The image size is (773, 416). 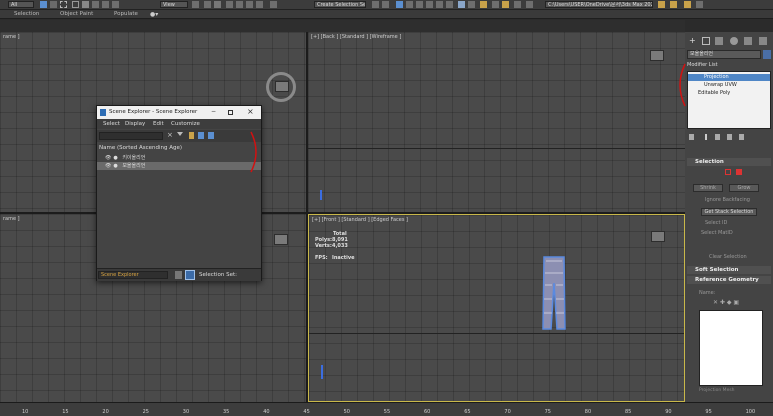 What do you see at coordinates (483, 4) in the screenshot?
I see `render-production-icon` at bounding box center [483, 4].